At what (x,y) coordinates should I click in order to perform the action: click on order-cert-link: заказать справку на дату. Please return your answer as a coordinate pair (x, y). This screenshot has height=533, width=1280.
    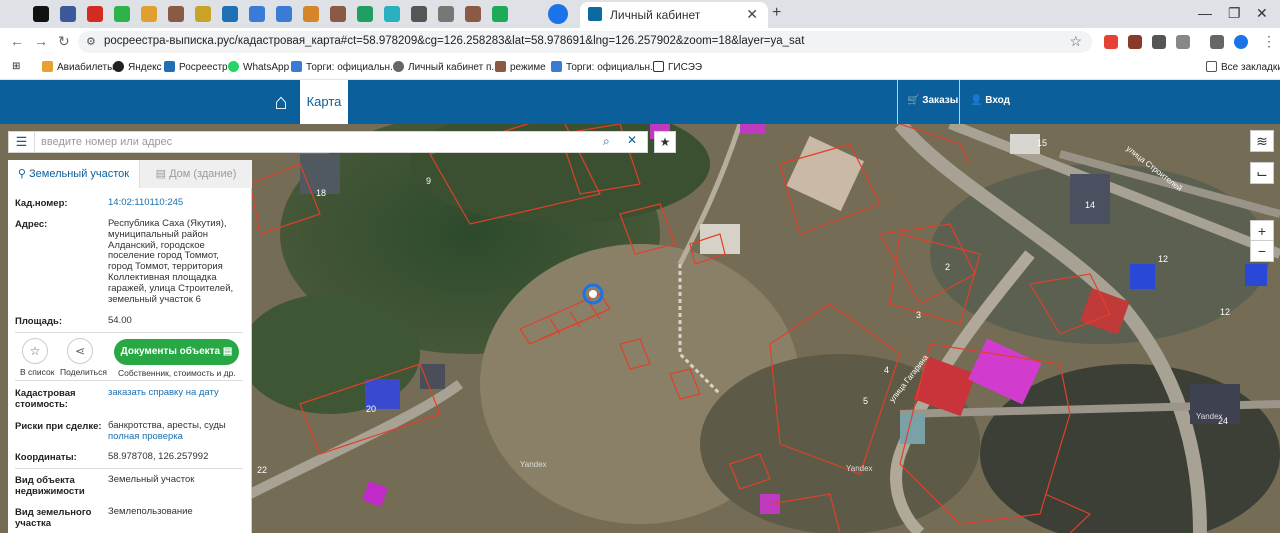
    Looking at the image, I should click on (173, 393).